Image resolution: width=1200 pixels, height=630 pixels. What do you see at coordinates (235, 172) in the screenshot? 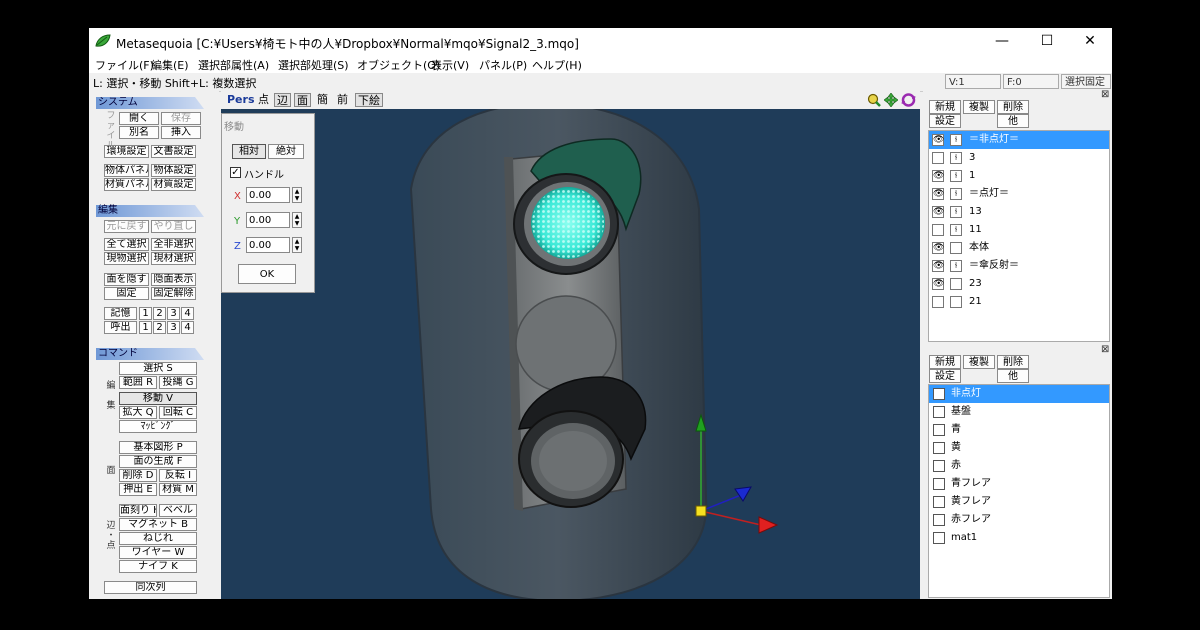
I see `handle-checkbox: ✓` at bounding box center [235, 172].